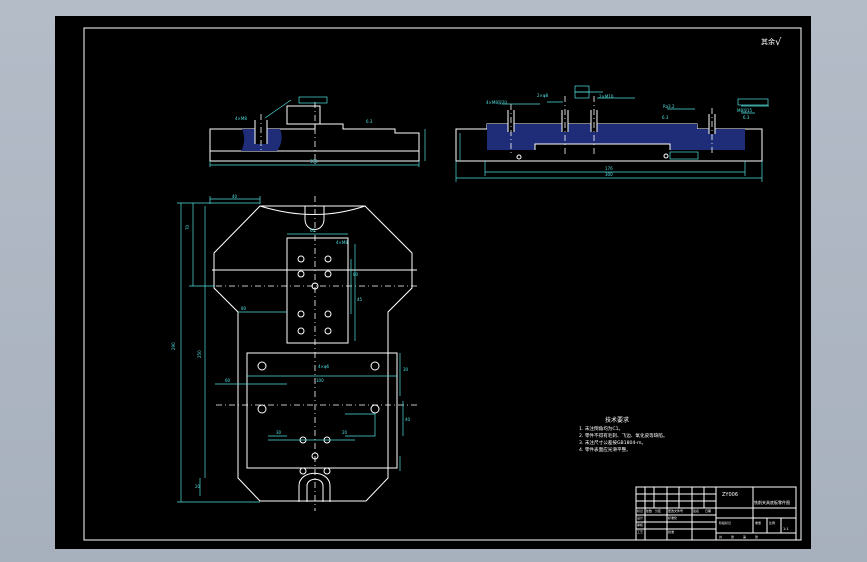 The width and height of the screenshot is (867, 562). Describe the element at coordinates (772, 502) in the screenshot. I see `drawing-name: 铣削夹具底板零件图` at that location.